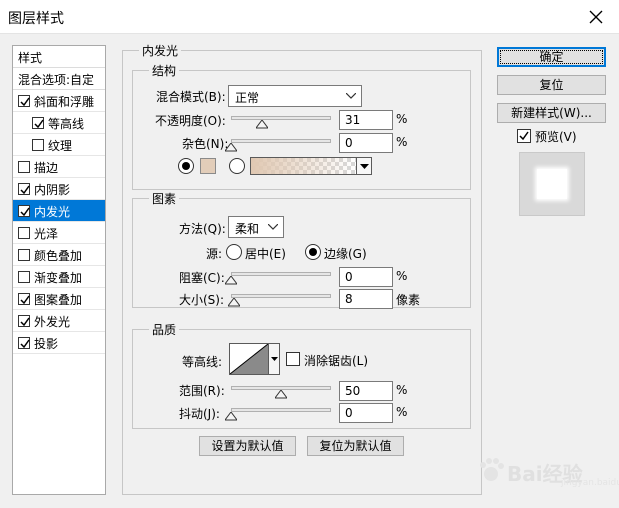 This screenshot has height=508, width=619. I want to click on reset-button: 复位, so click(551, 85).